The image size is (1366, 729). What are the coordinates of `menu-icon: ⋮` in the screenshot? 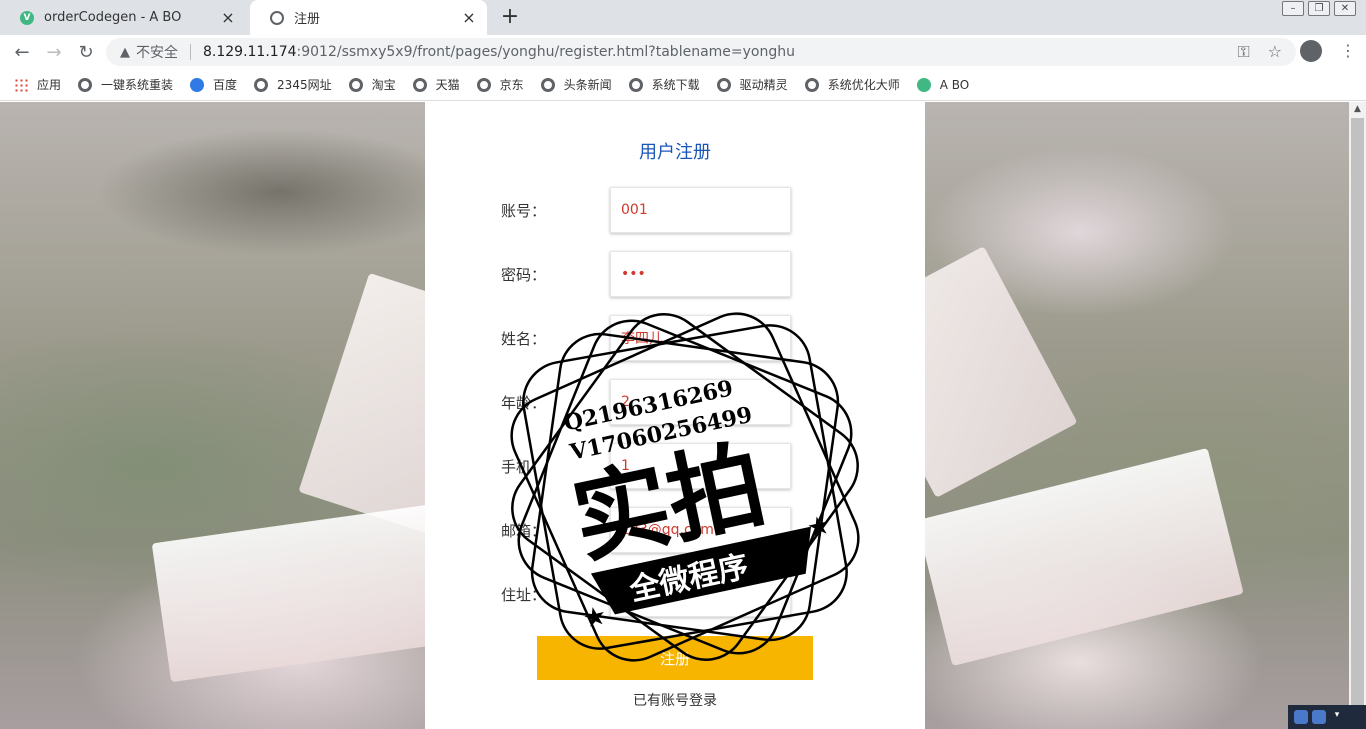 It's located at (1348, 50).